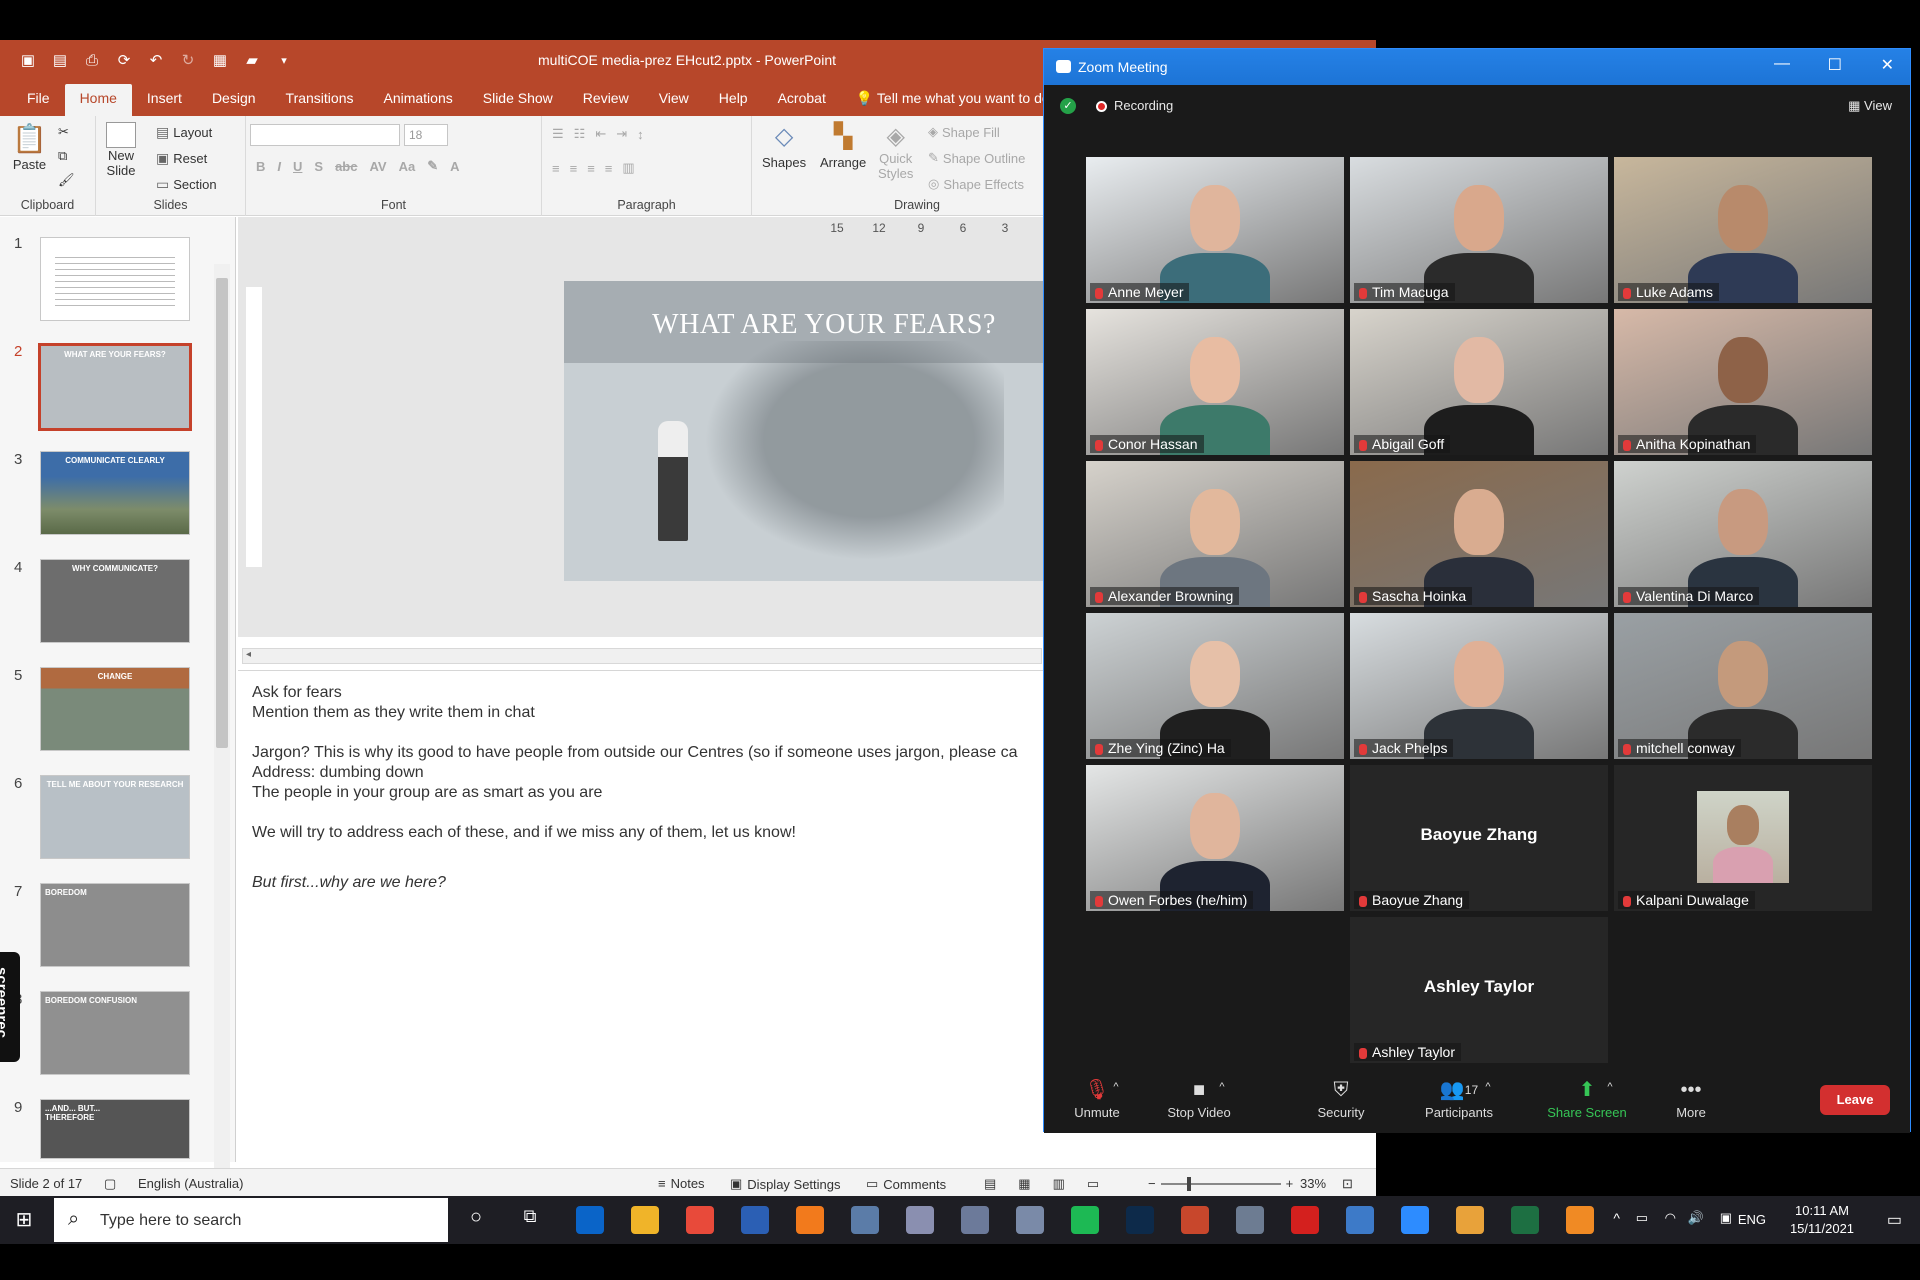 Image resolution: width=1920 pixels, height=1280 pixels. I want to click on tab-view: View, so click(674, 100).